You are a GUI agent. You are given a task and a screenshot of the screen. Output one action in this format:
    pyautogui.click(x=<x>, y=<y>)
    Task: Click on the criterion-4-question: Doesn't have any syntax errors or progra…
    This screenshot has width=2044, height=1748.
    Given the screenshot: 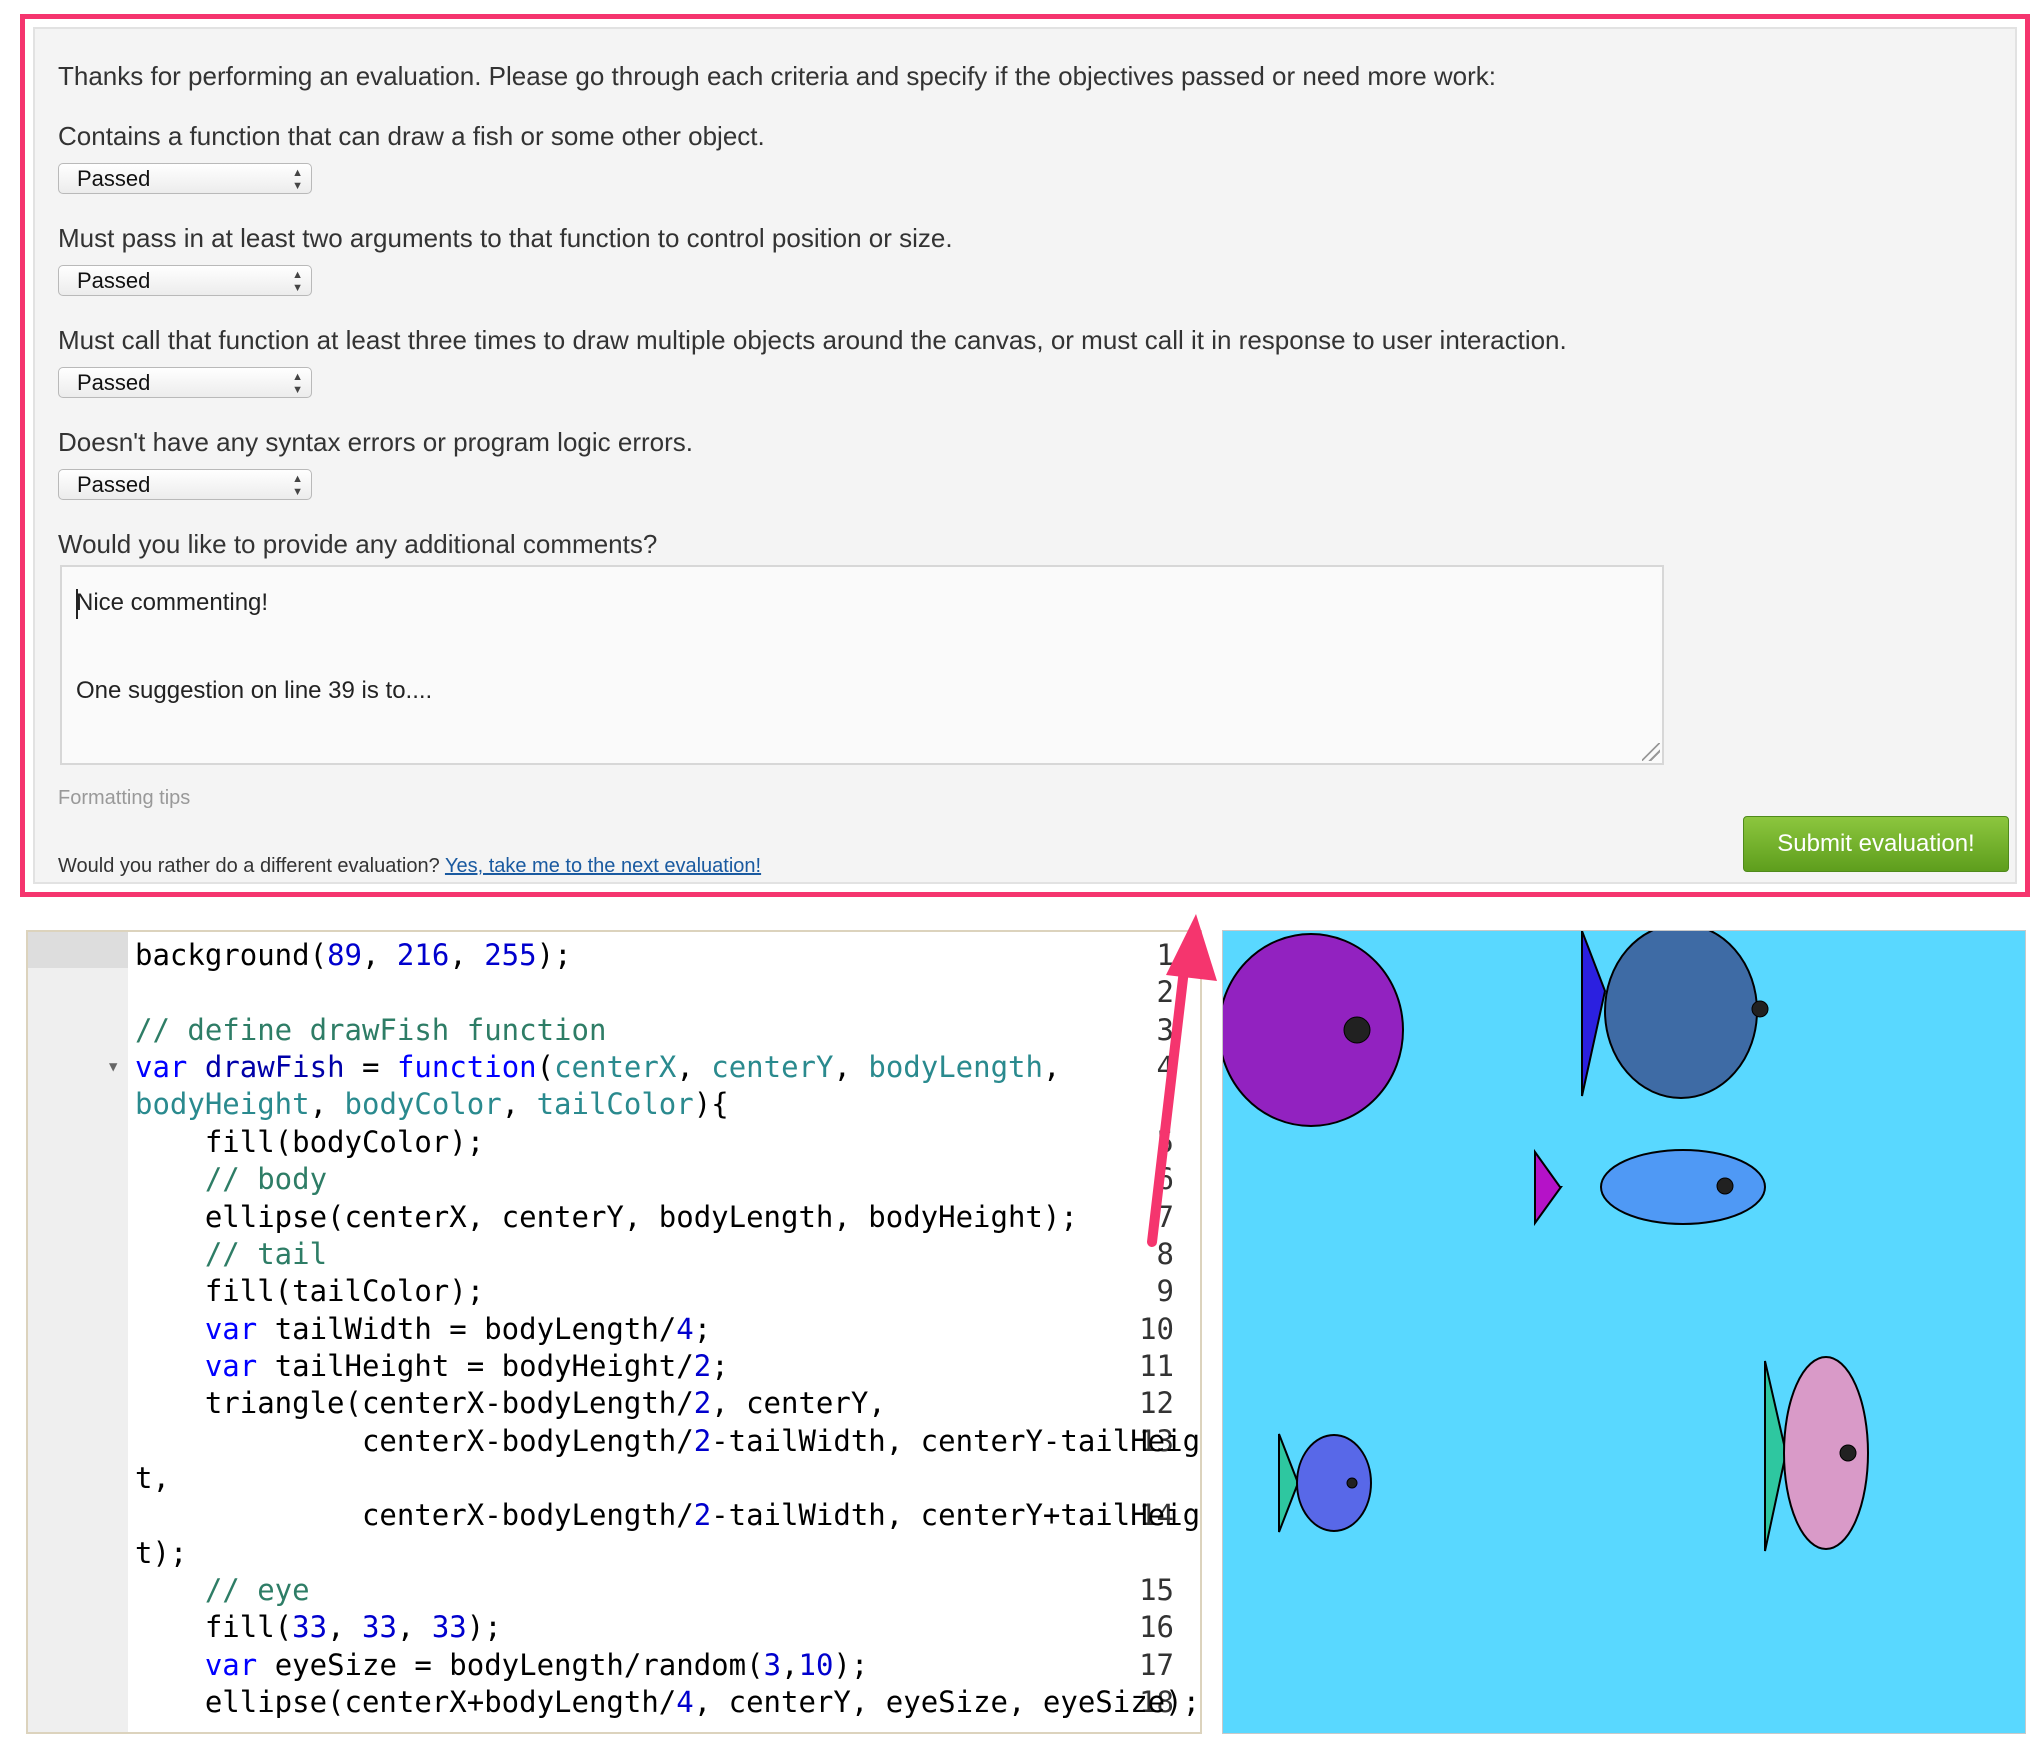 What is the action you would take?
    pyautogui.click(x=375, y=442)
    